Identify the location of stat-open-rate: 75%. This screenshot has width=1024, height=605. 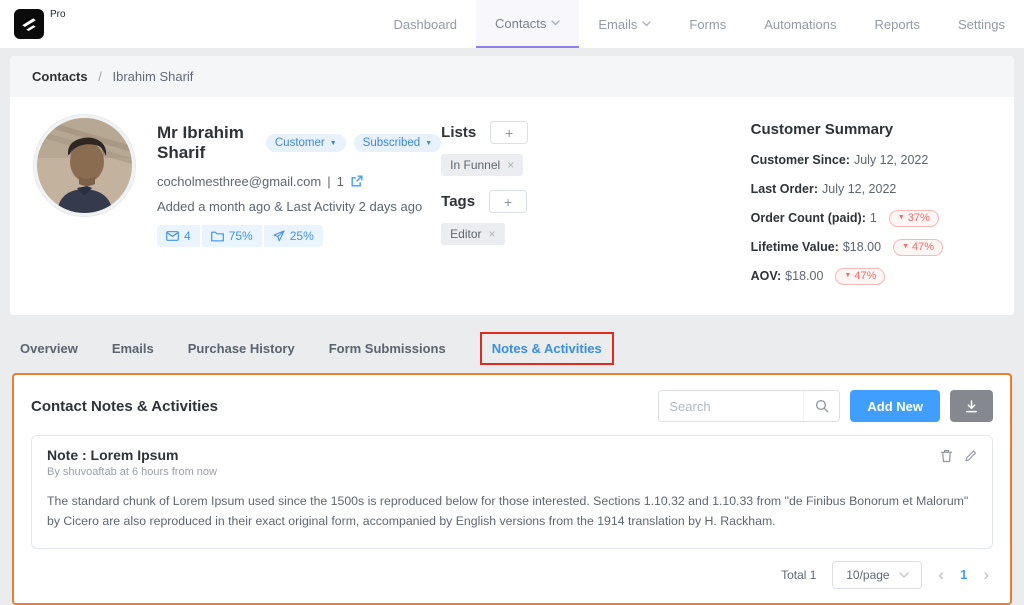
(231, 236).